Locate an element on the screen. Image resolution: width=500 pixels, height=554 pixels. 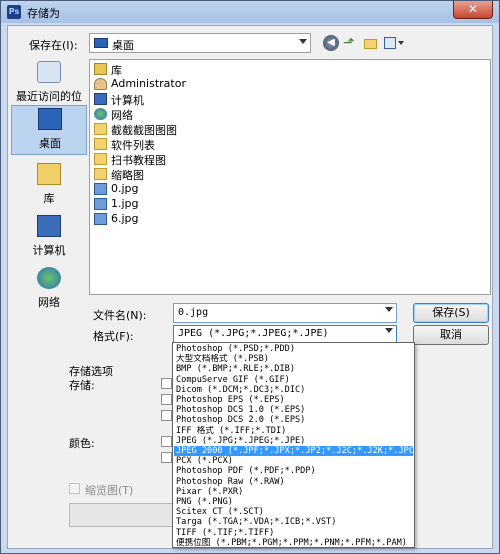
file-name: 1.jpg is located at coordinates (125, 203).